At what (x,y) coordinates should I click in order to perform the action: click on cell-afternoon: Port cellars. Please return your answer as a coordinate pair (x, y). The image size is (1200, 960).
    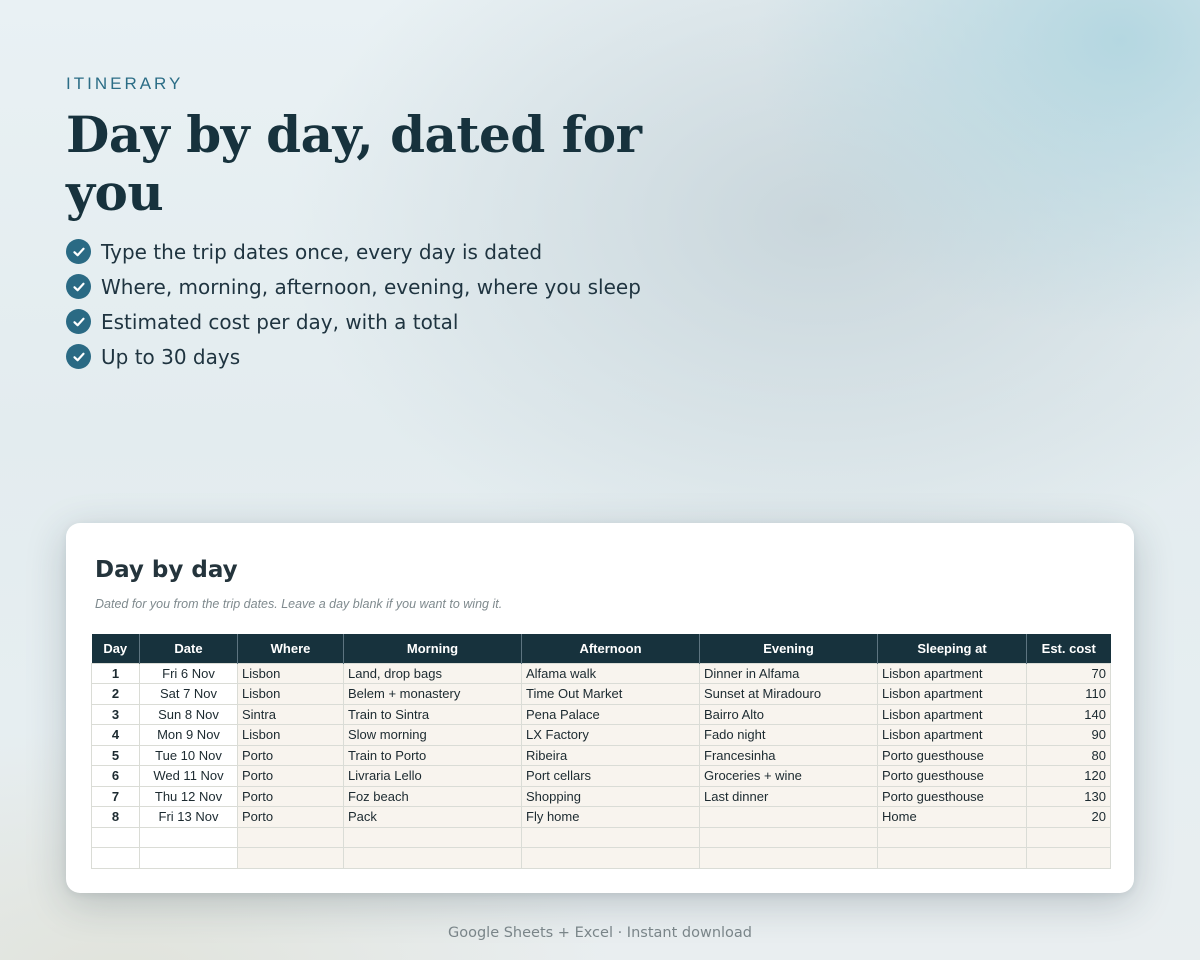
    Looking at the image, I should click on (610, 776).